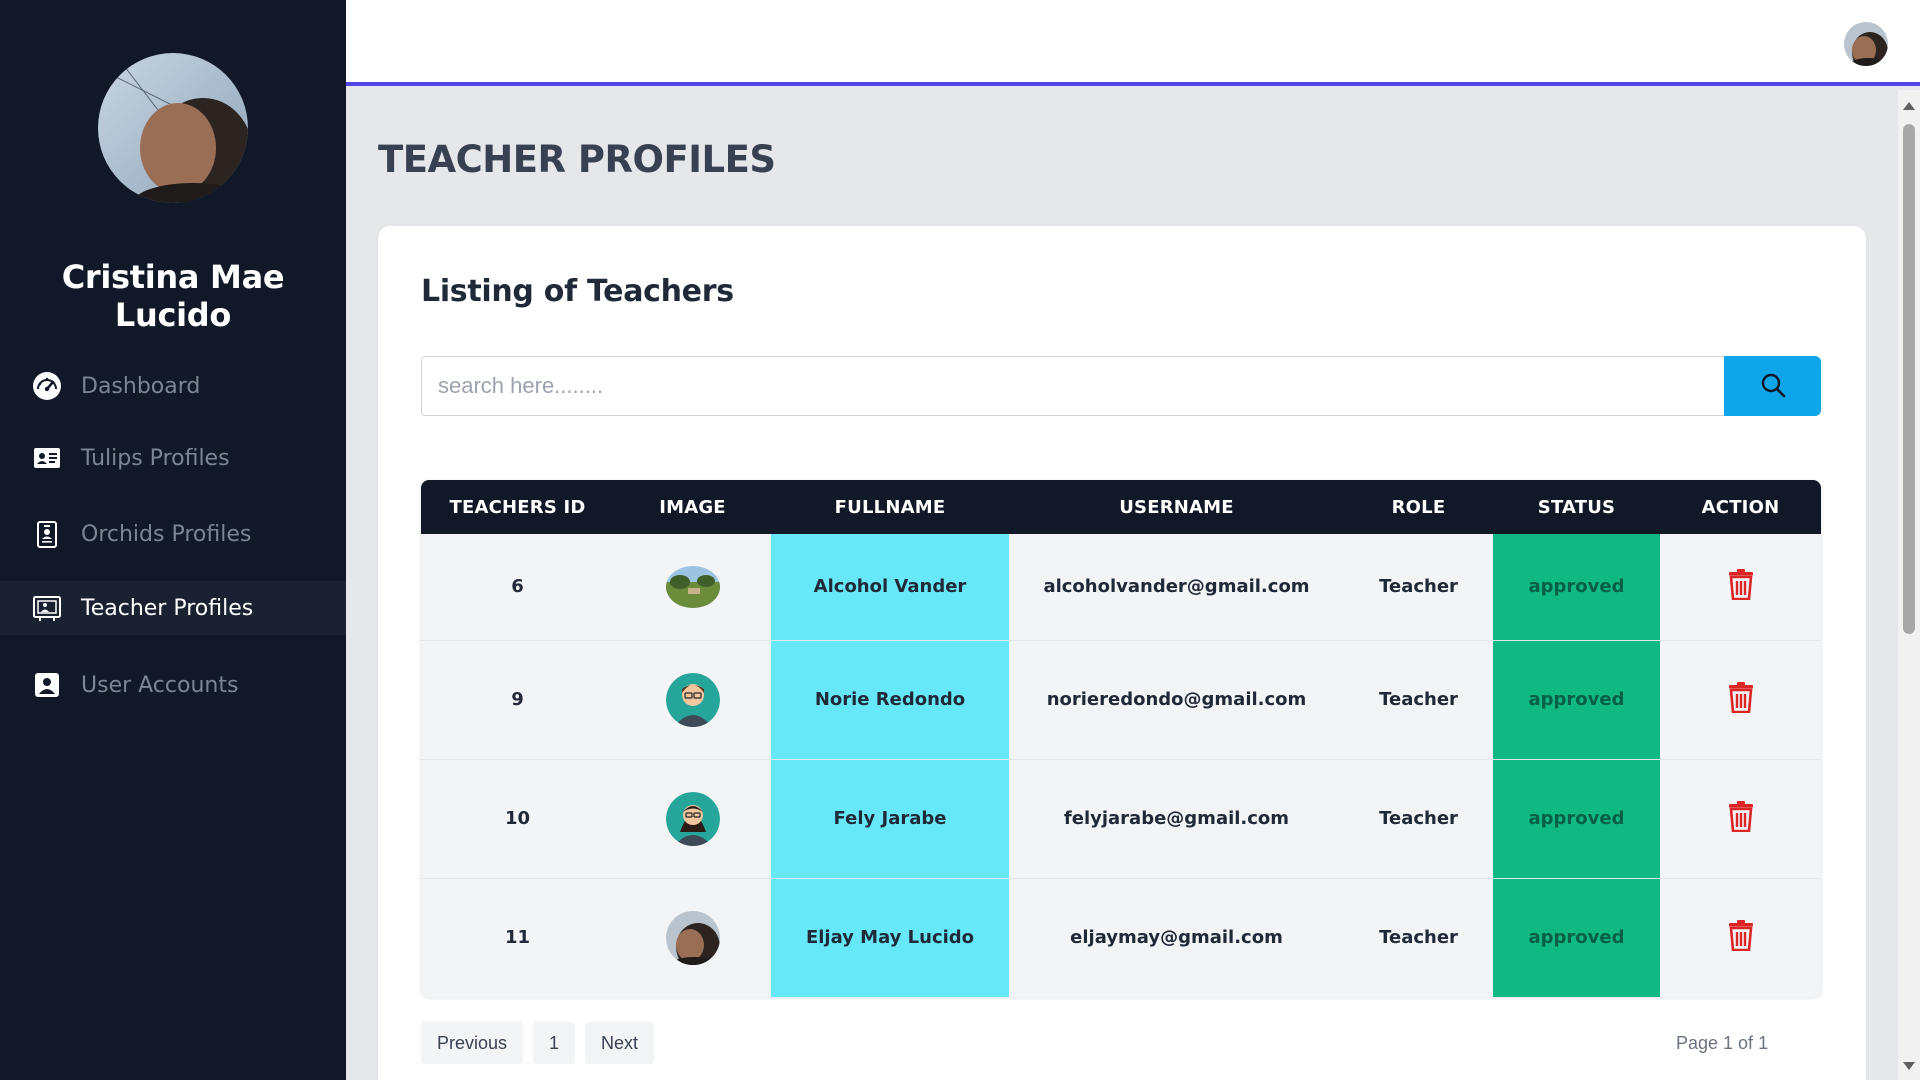 The width and height of the screenshot is (1920, 1080). Describe the element at coordinates (1866, 44) in the screenshot. I see `top-user-avatar` at that location.